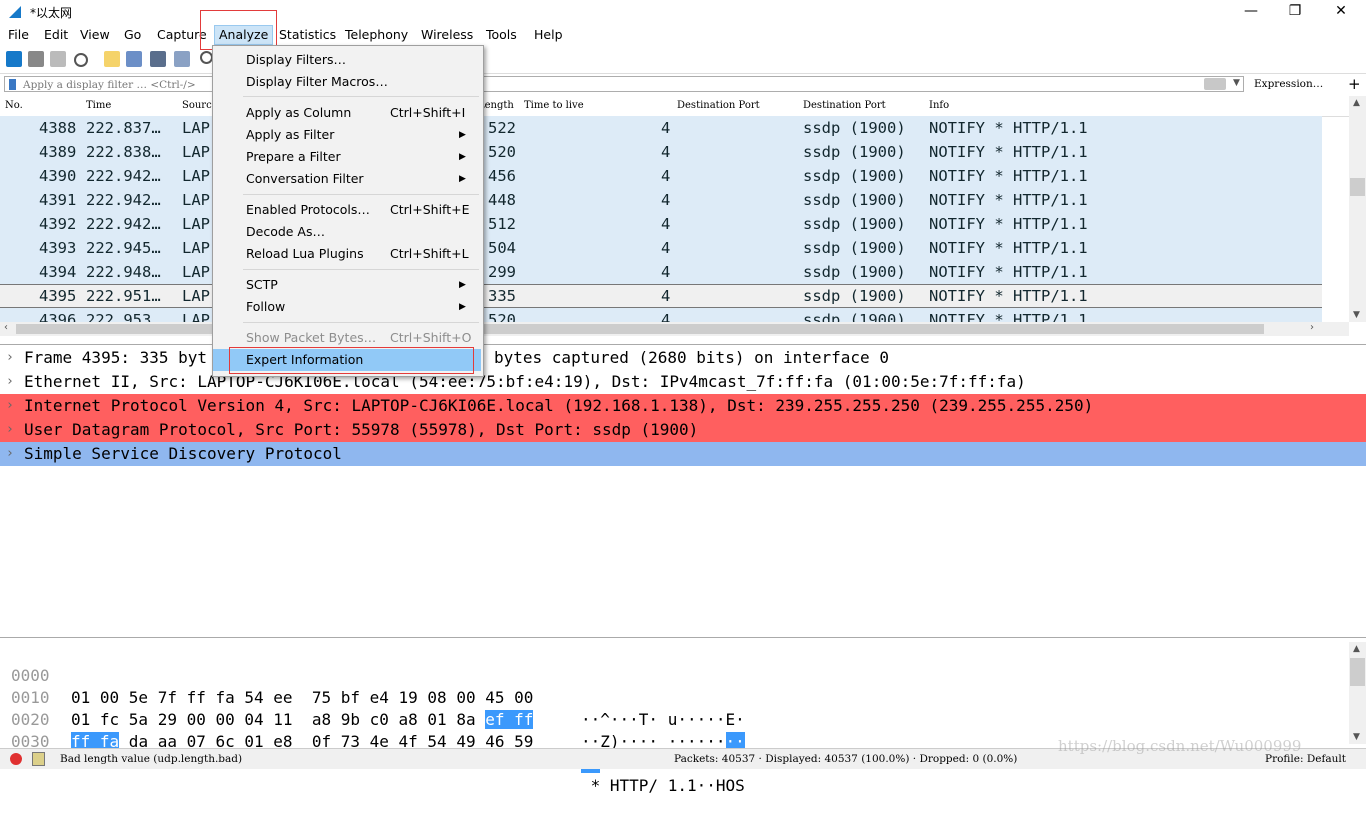  I want to click on add-filter-button: +, so click(1354, 84).